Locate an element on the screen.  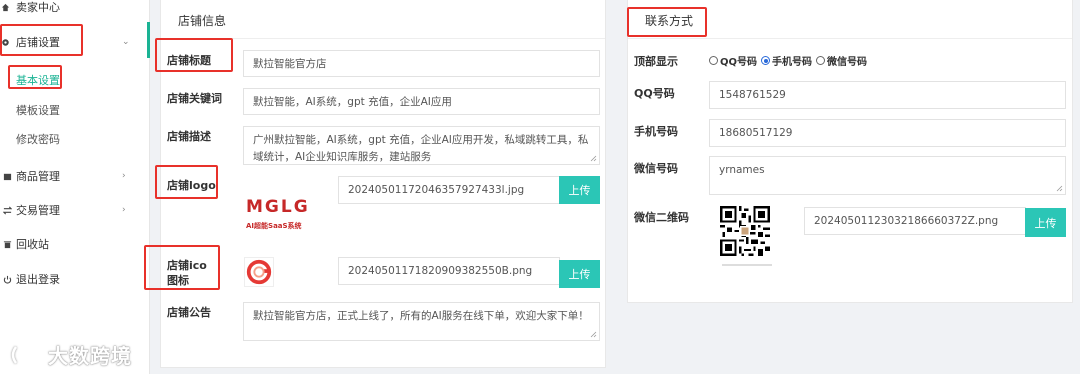
store-title-input: 默拉智能官方店 is located at coordinates (421, 63).